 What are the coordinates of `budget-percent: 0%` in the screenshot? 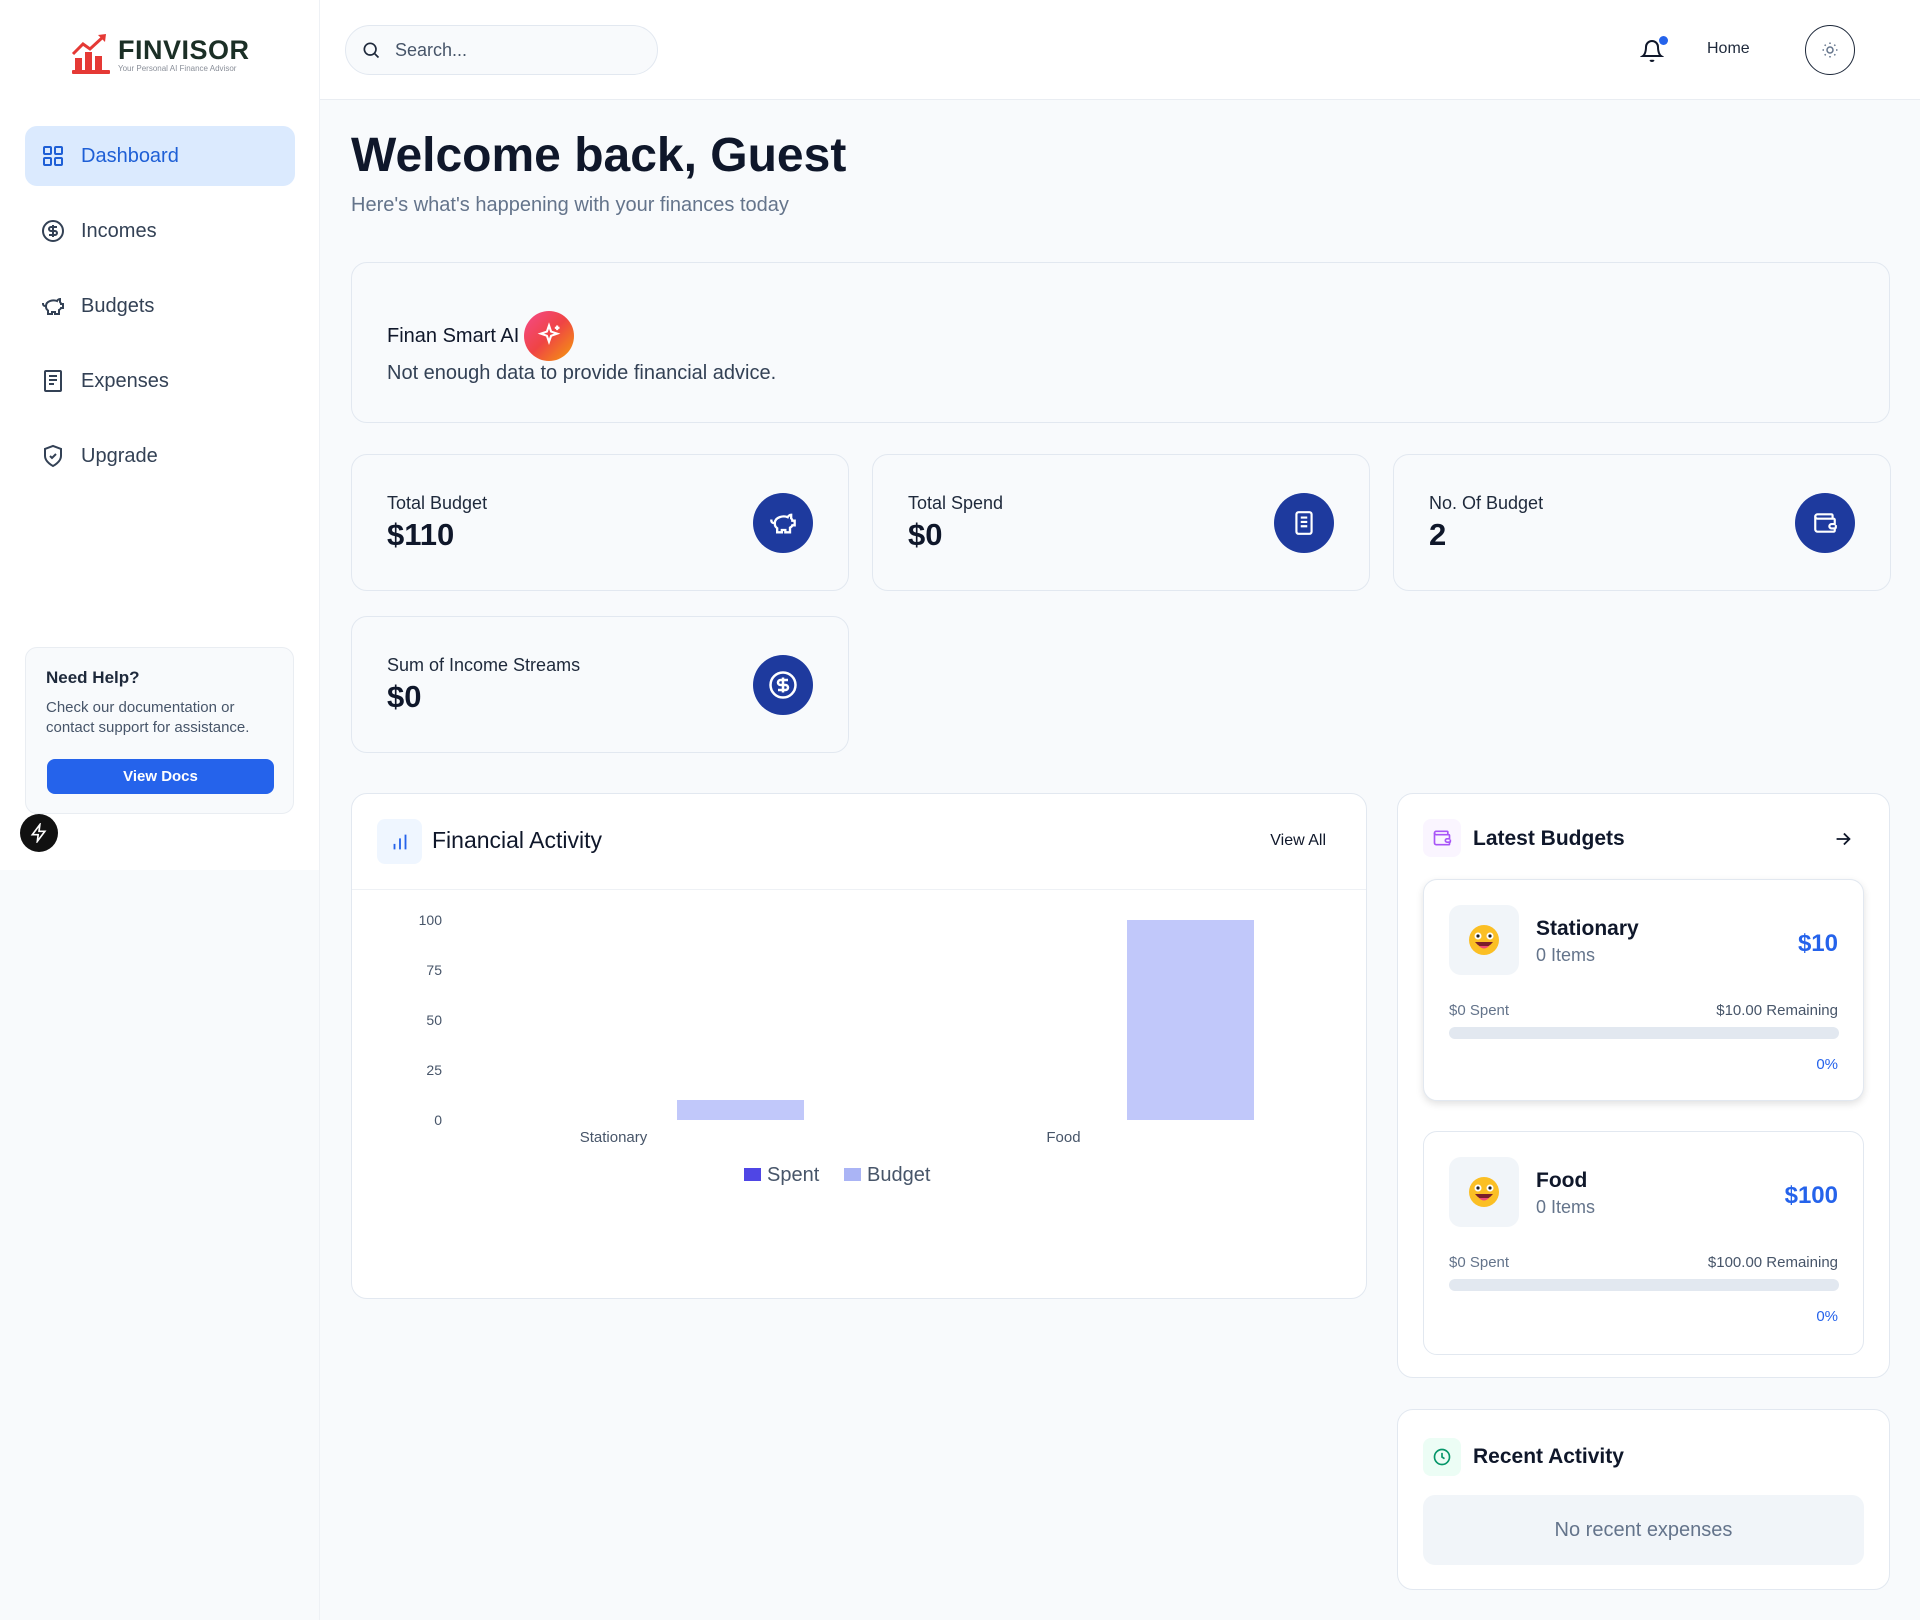 It's located at (1827, 1064).